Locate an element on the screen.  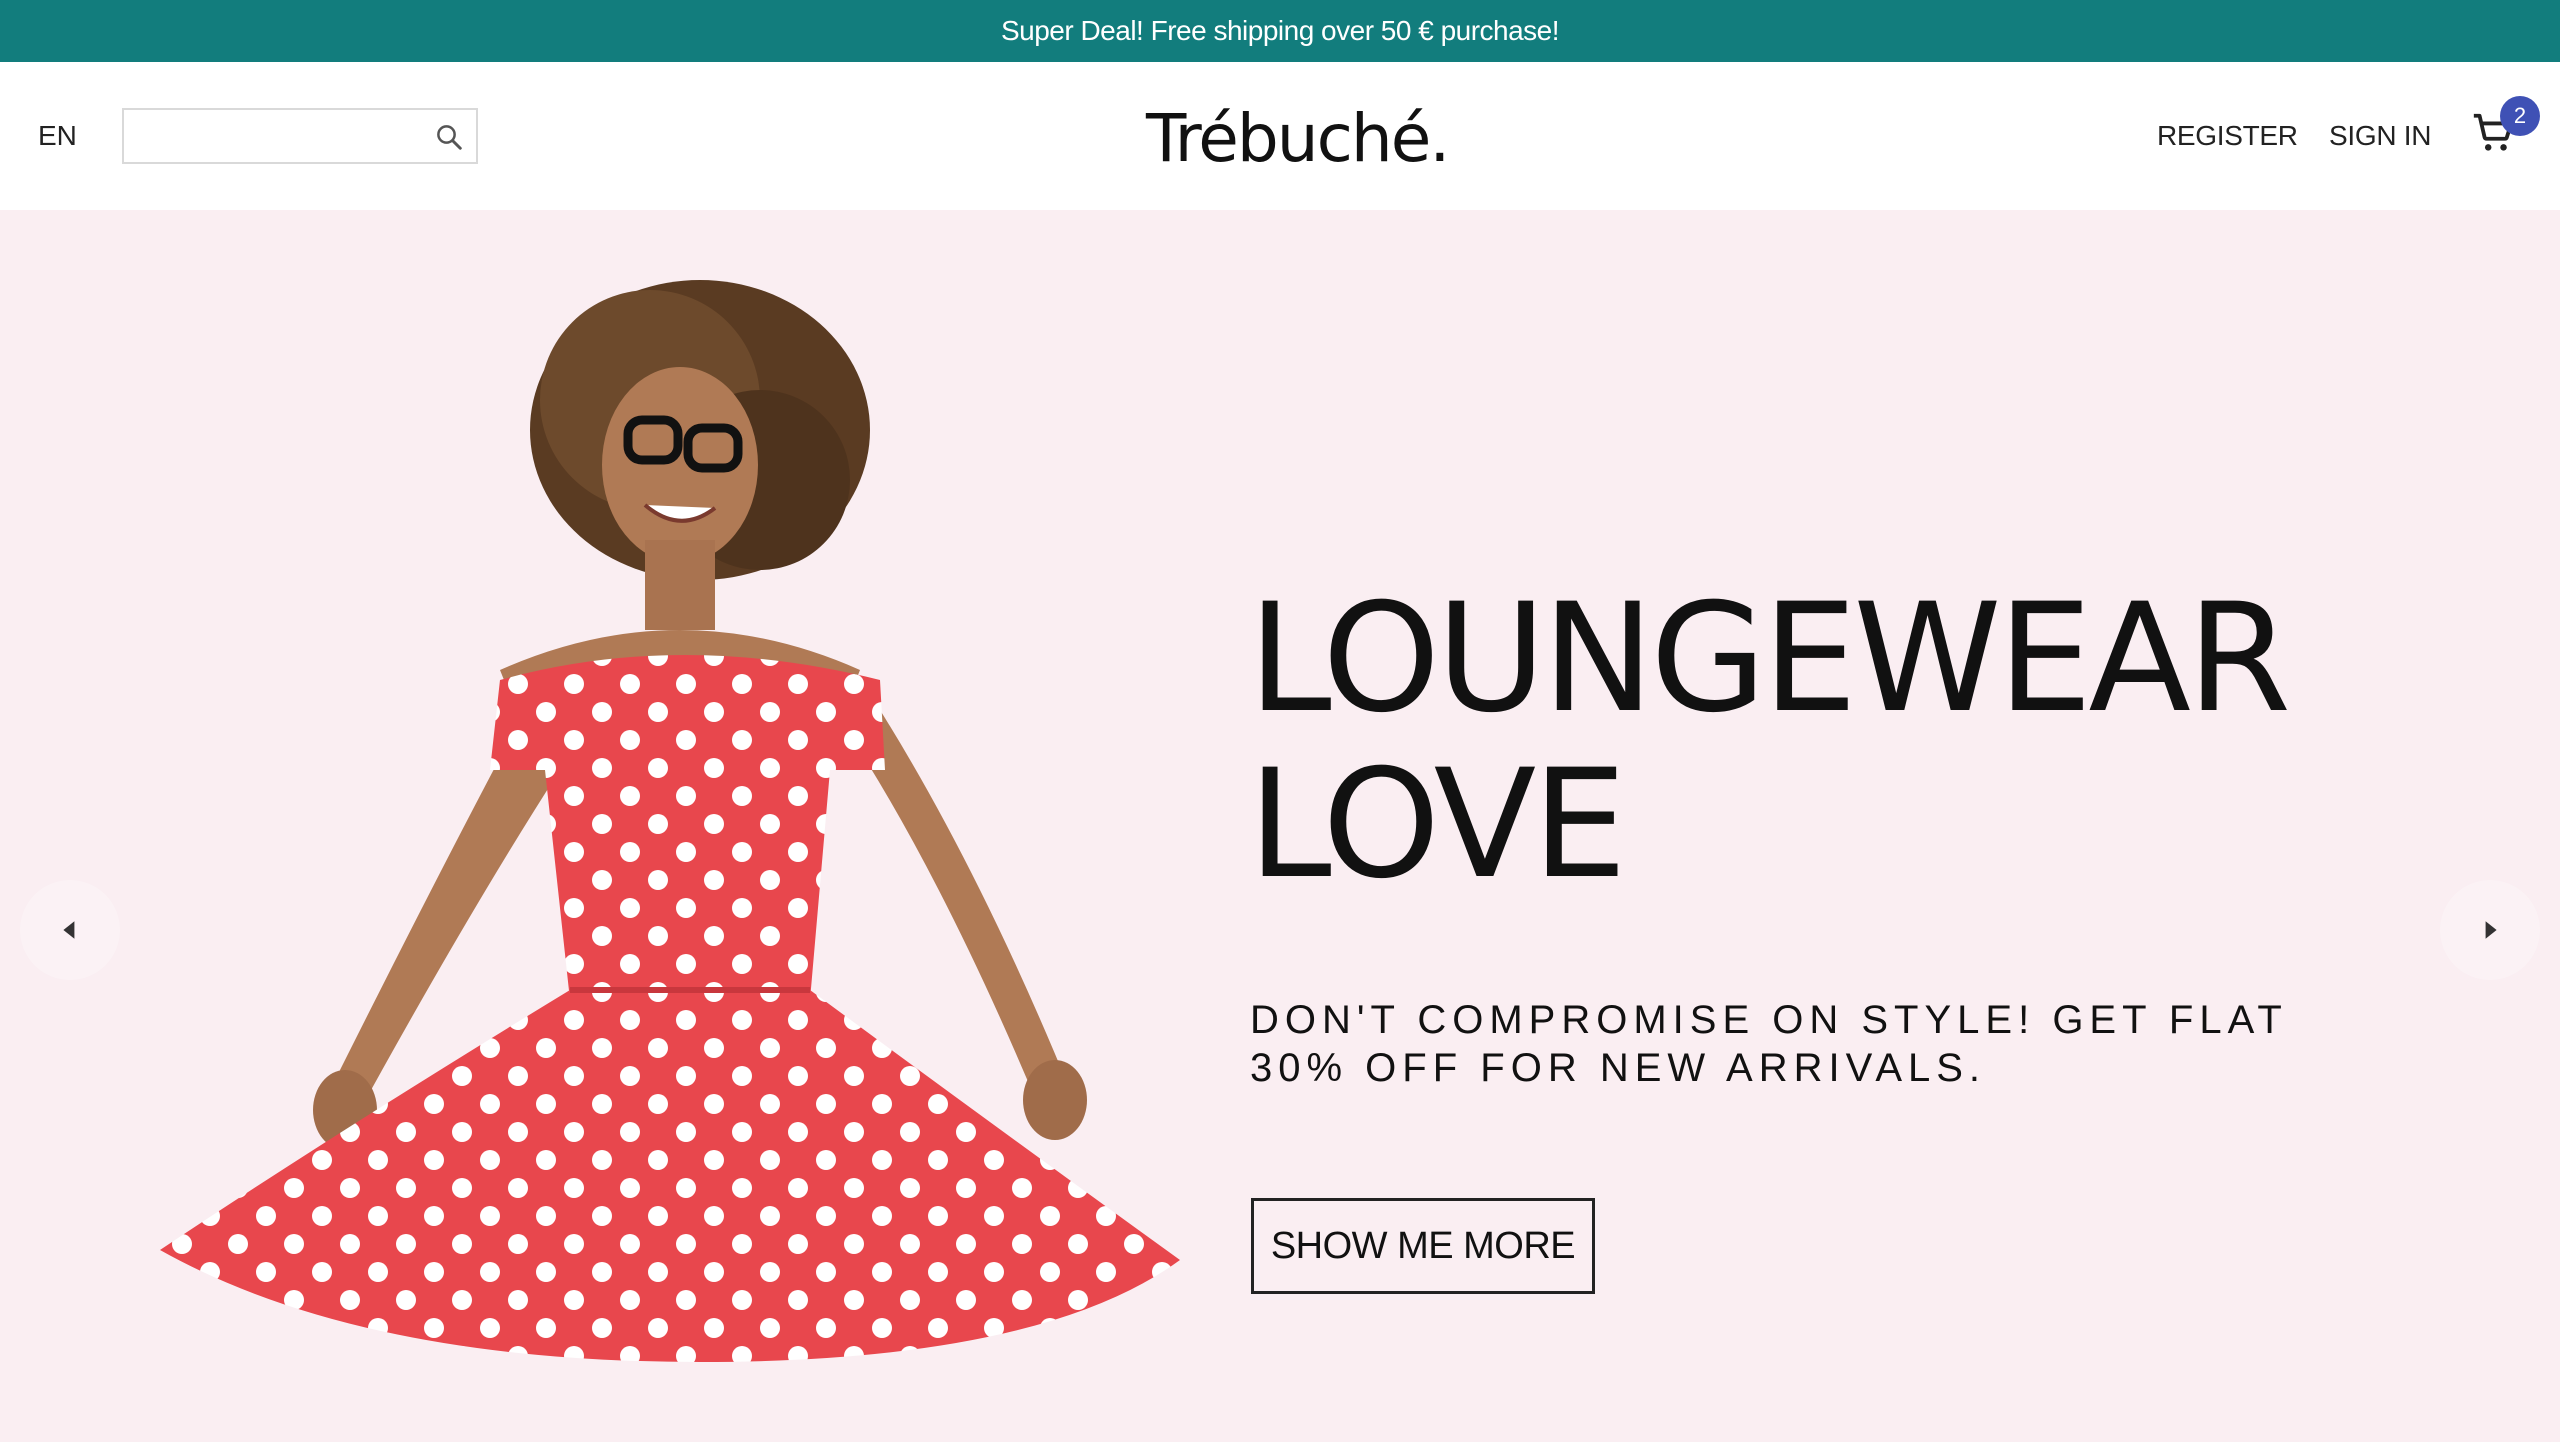
brand-logo: Trébuché. is located at coordinates (1298, 138).